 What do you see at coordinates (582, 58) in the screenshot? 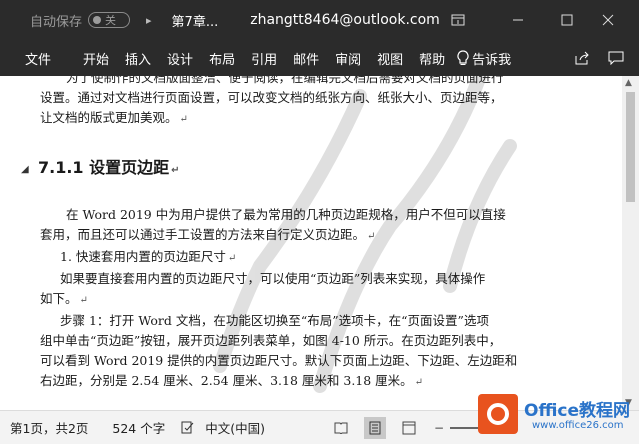
I see `share-icon` at bounding box center [582, 58].